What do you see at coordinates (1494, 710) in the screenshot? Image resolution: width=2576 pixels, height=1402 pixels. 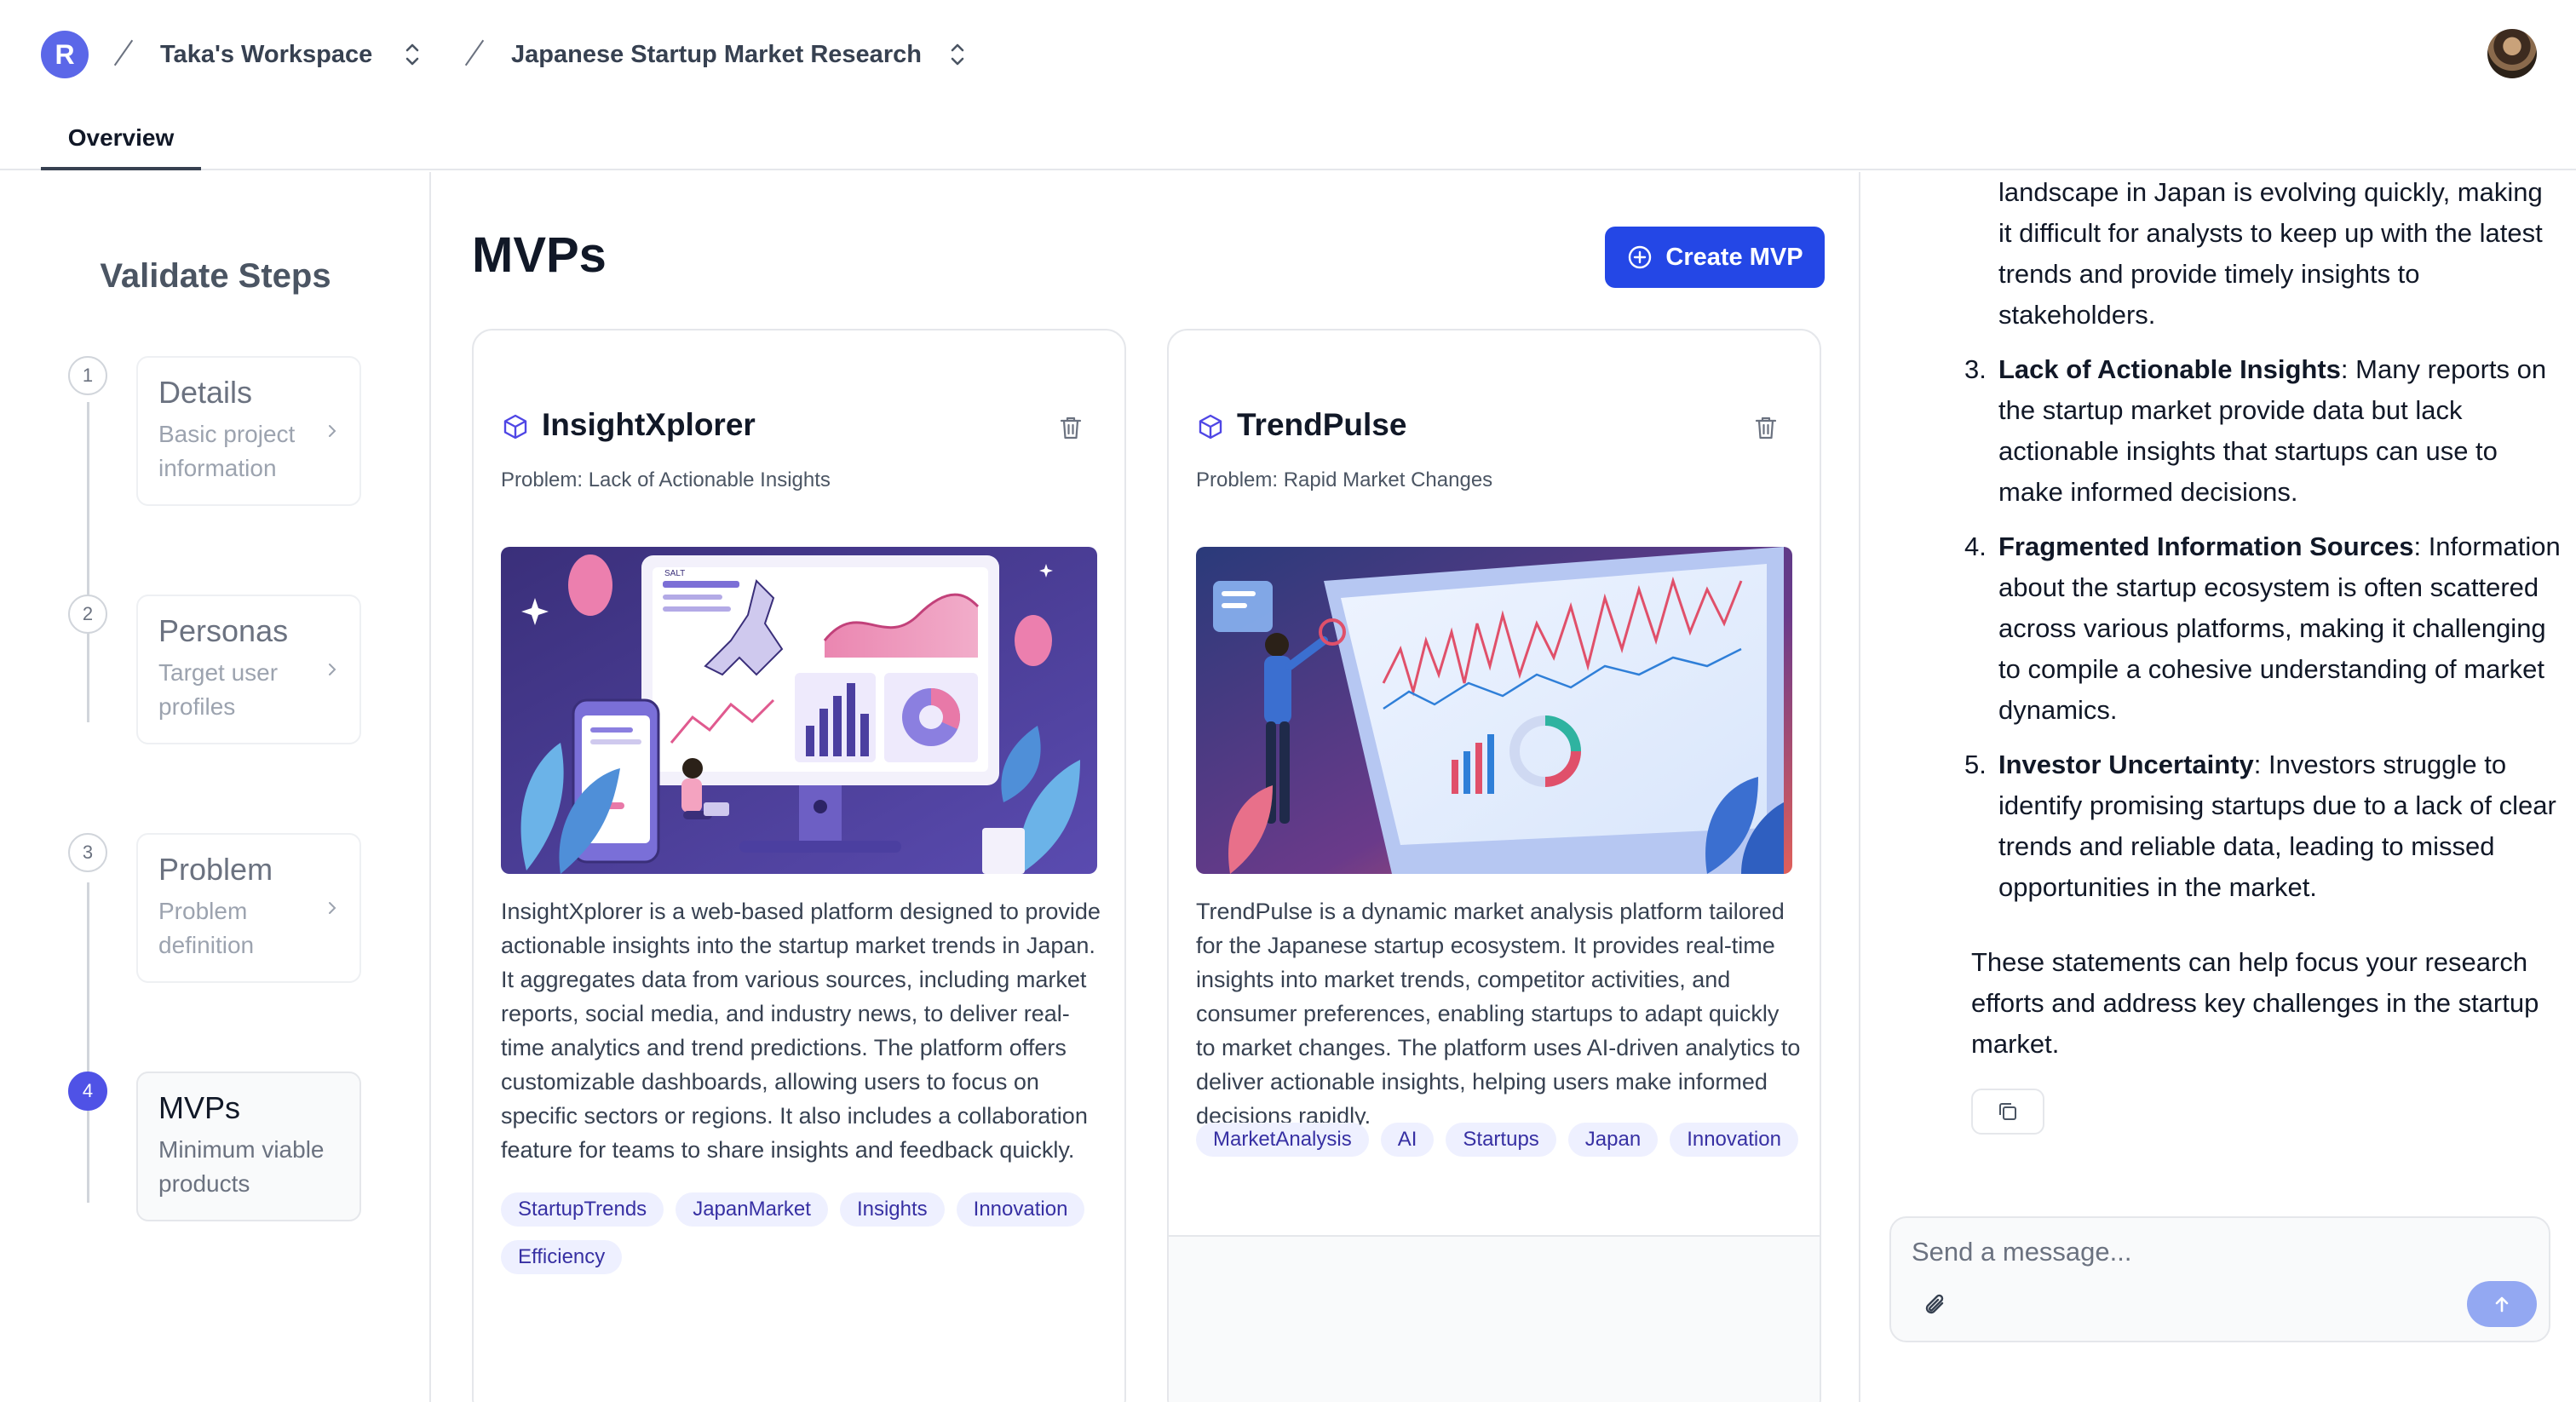 I see `mvp-illustration` at bounding box center [1494, 710].